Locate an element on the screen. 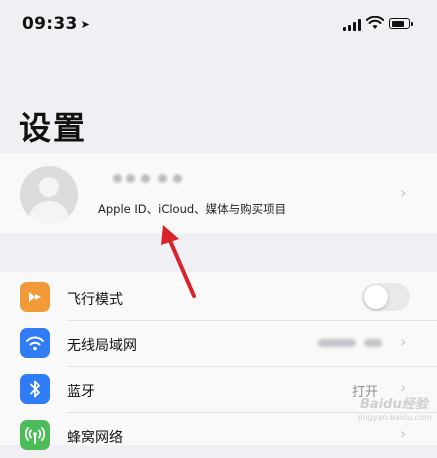 The height and width of the screenshot is (458, 437). battery-icon is located at coordinates (401, 23).